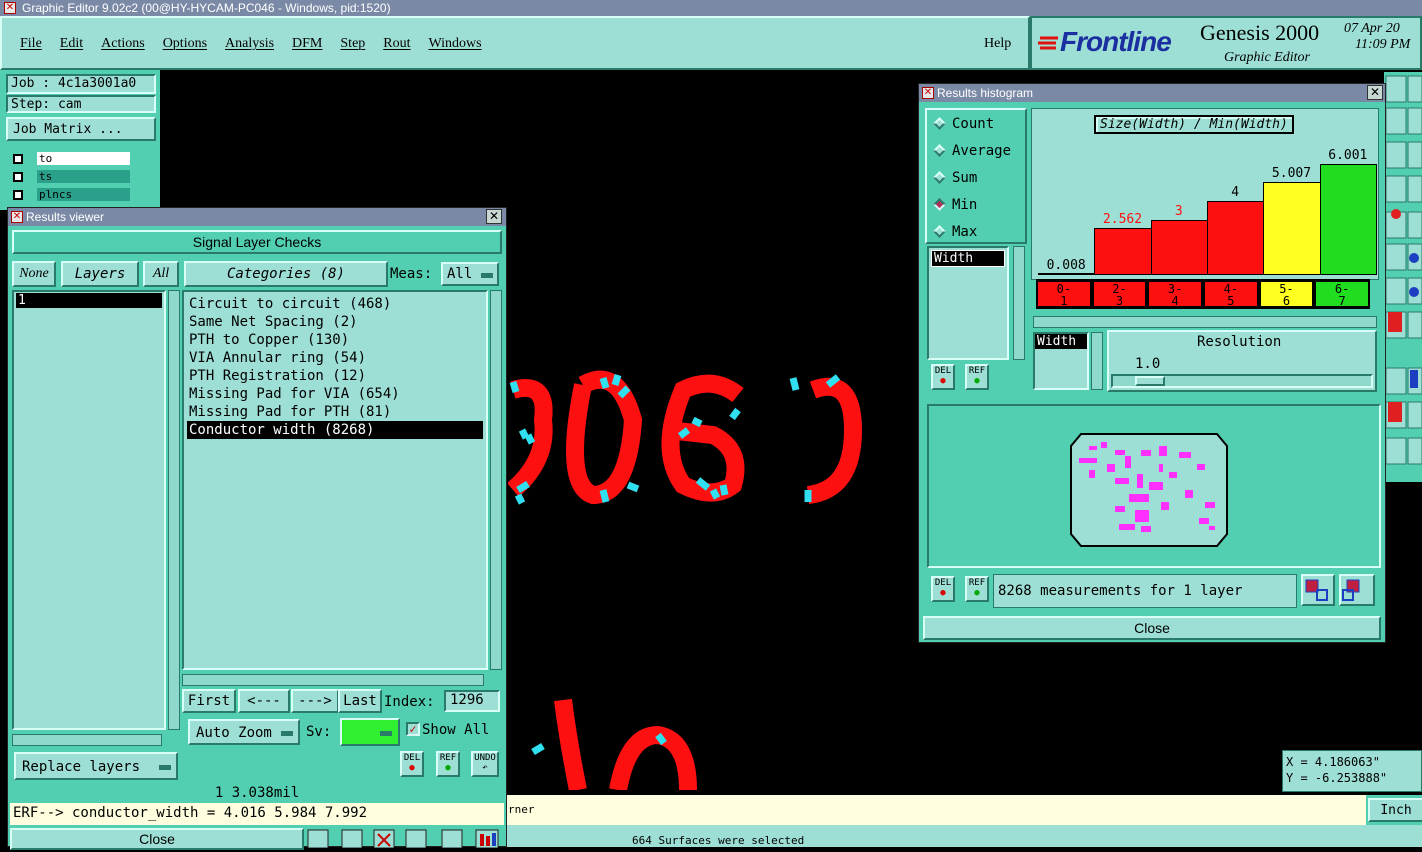 The width and height of the screenshot is (1422, 852). What do you see at coordinates (65, 217) in the screenshot?
I see `results-viewer-title: Results viewer` at bounding box center [65, 217].